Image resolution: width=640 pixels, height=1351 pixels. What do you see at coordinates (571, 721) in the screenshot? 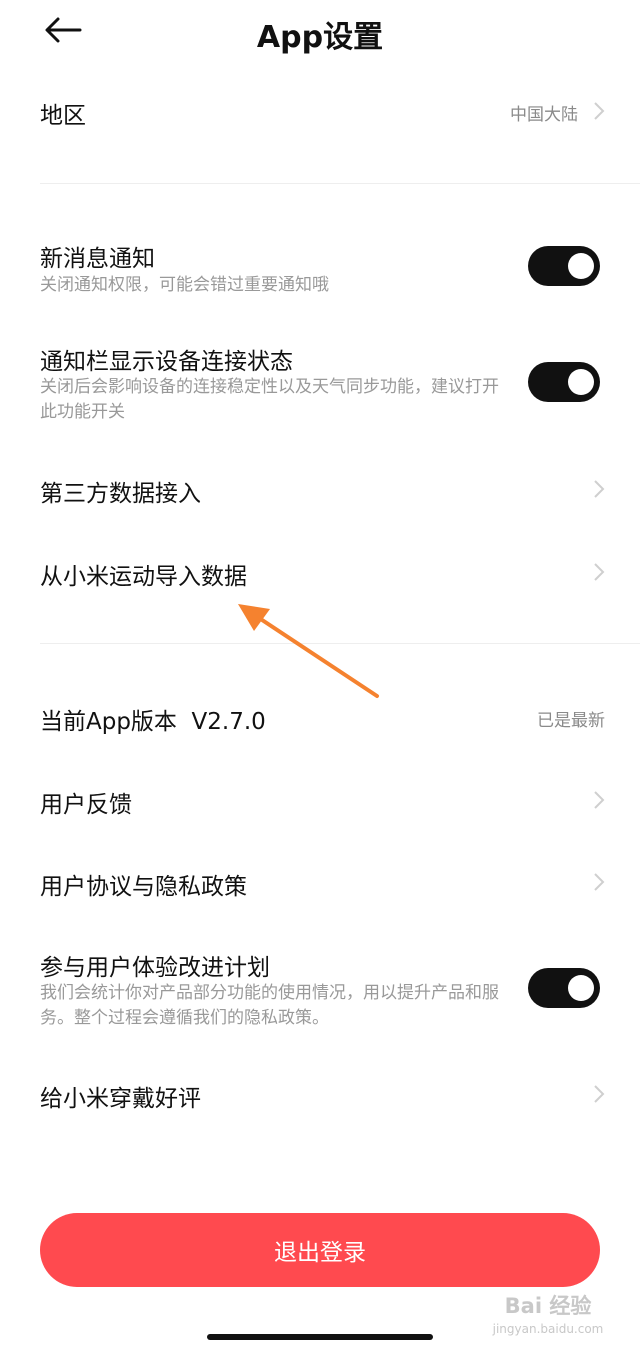
I see `version-status: 已是最新` at bounding box center [571, 721].